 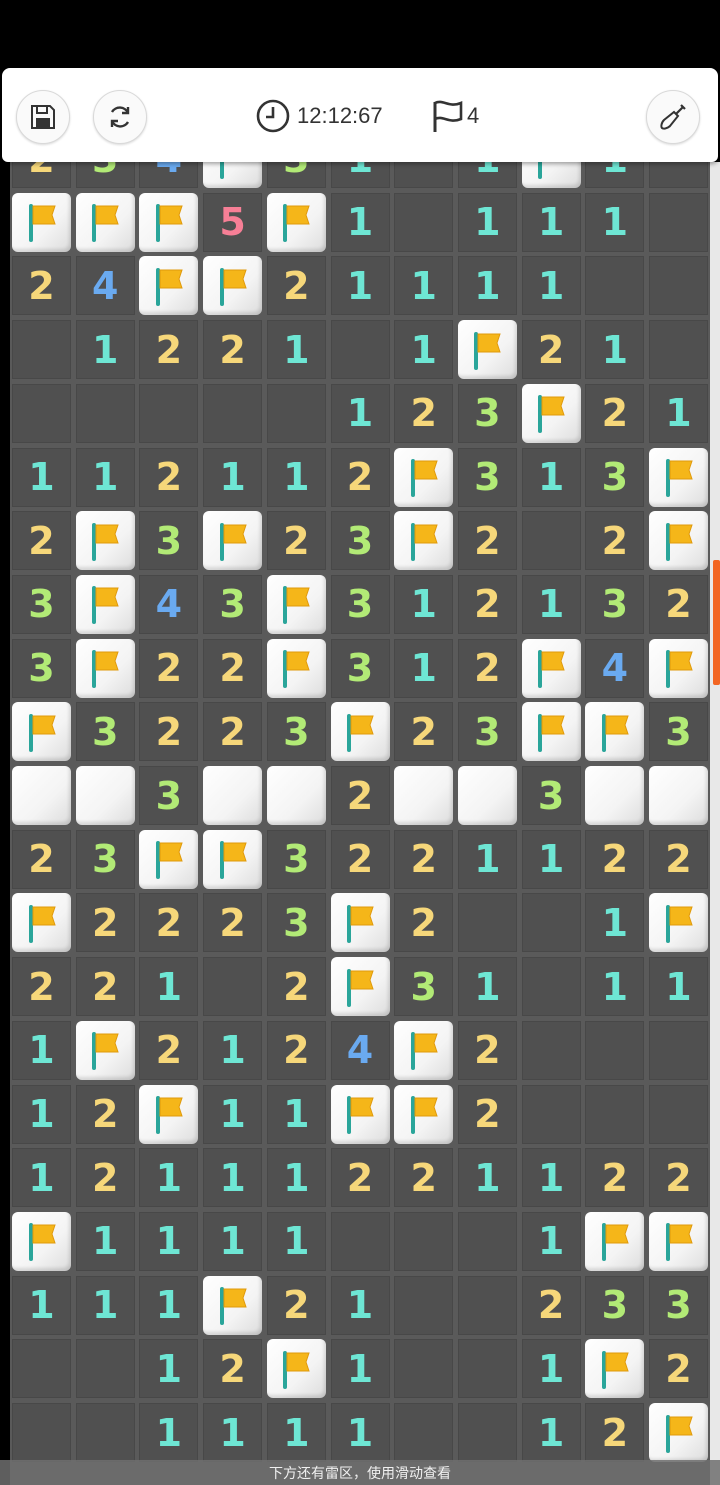 I want to click on dig-mode-button, so click(x=673, y=117).